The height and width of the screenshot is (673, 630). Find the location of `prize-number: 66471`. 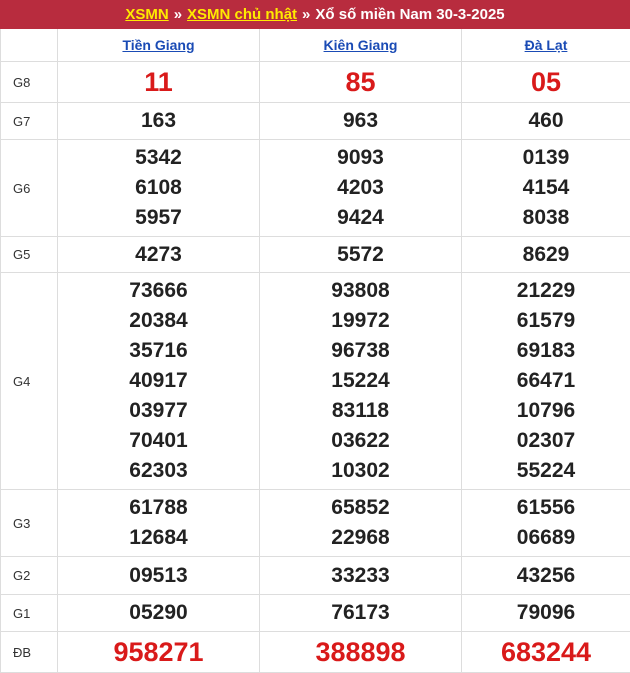

prize-number: 66471 is located at coordinates (546, 381).